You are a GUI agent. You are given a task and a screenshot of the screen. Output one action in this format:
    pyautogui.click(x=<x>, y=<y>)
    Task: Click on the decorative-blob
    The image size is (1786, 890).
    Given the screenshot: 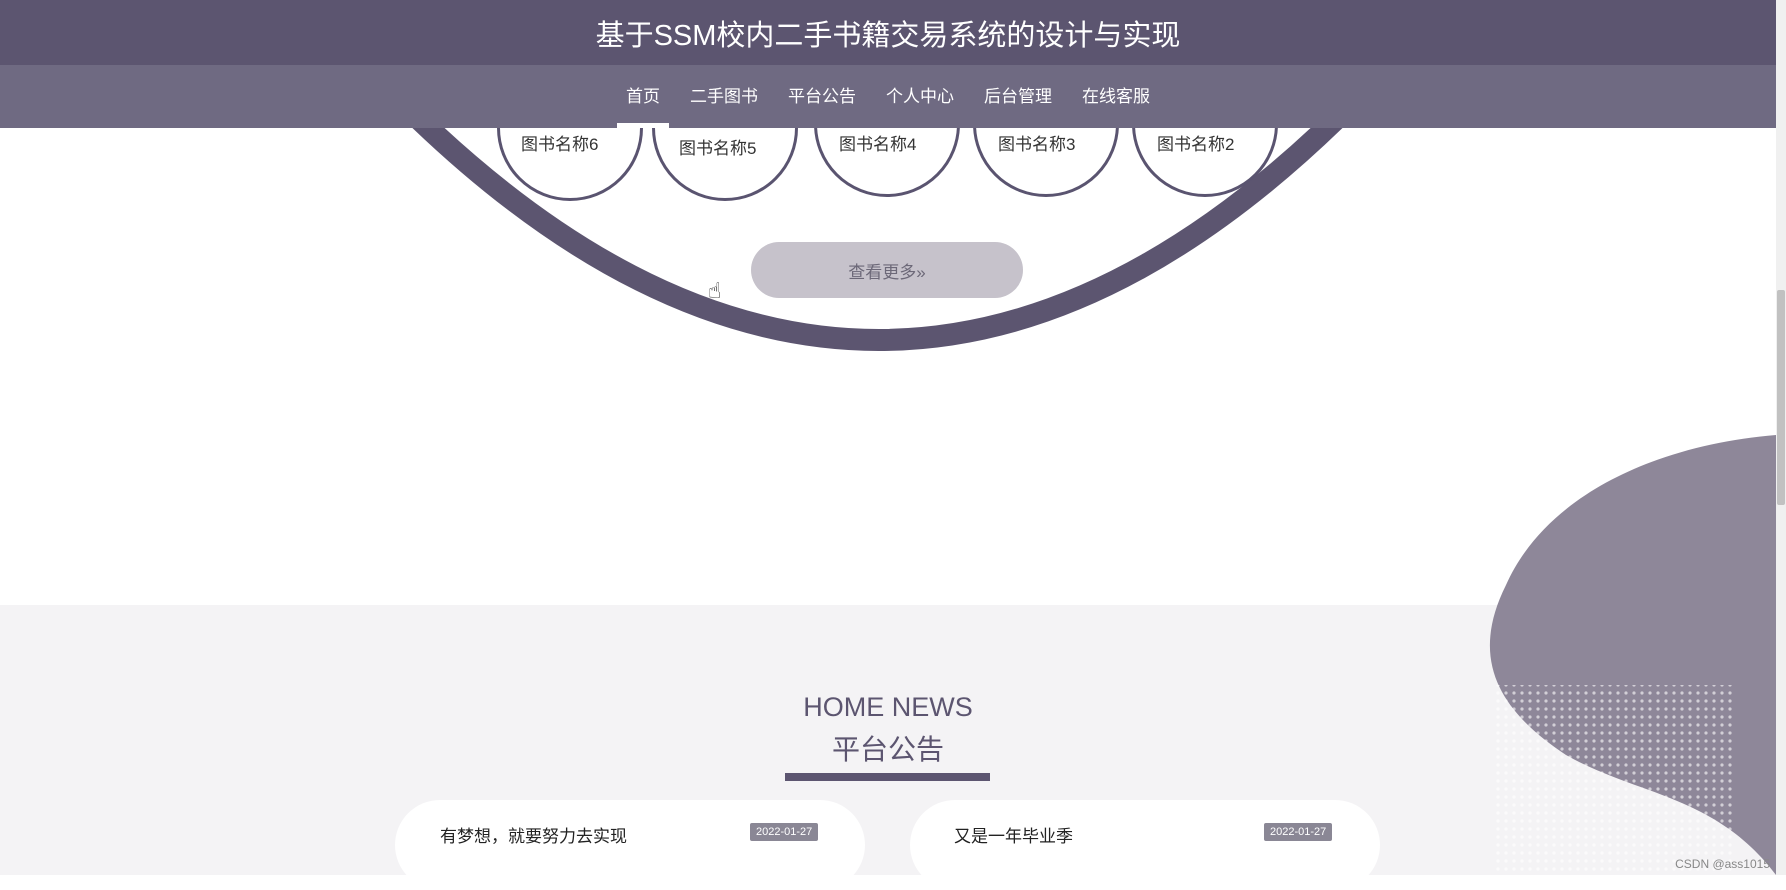 What is the action you would take?
    pyautogui.click(x=1632, y=655)
    